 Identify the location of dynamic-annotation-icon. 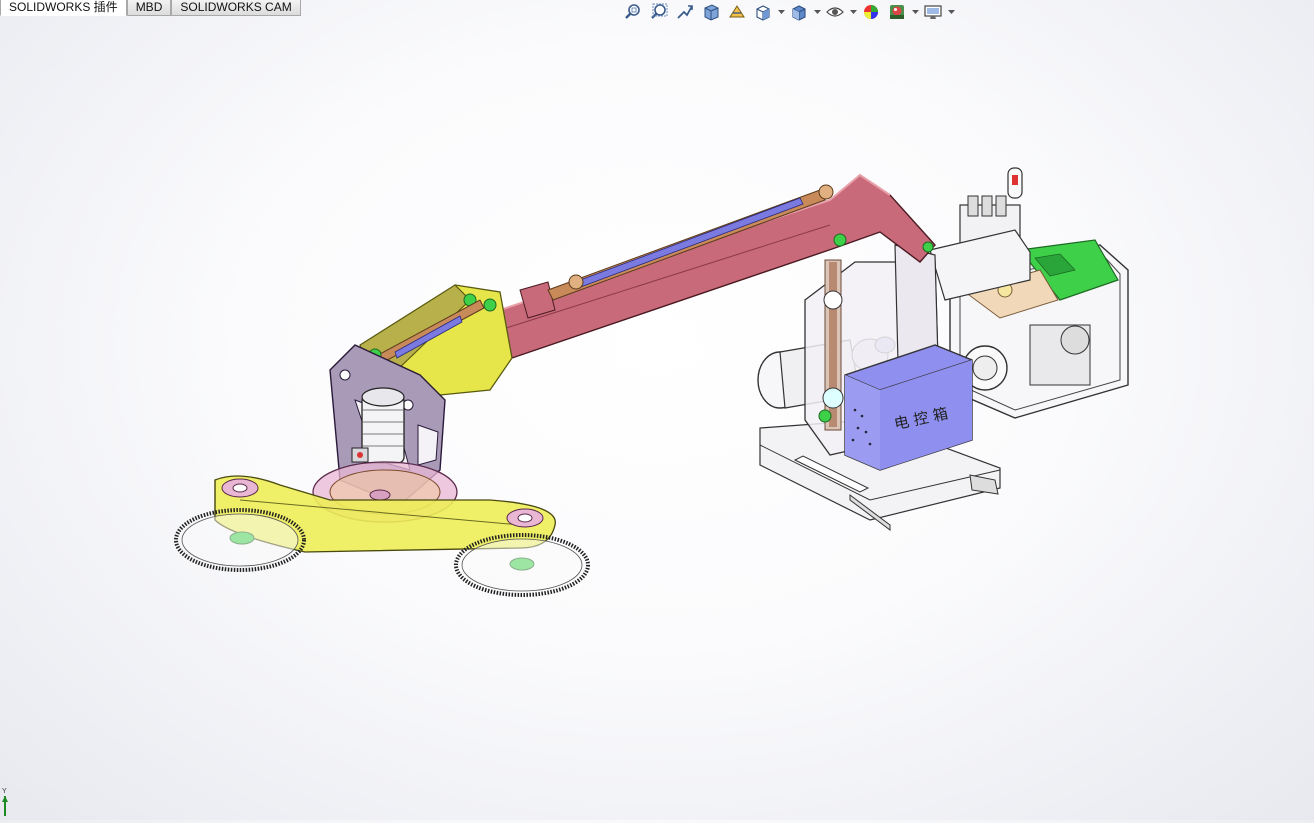
(737, 12).